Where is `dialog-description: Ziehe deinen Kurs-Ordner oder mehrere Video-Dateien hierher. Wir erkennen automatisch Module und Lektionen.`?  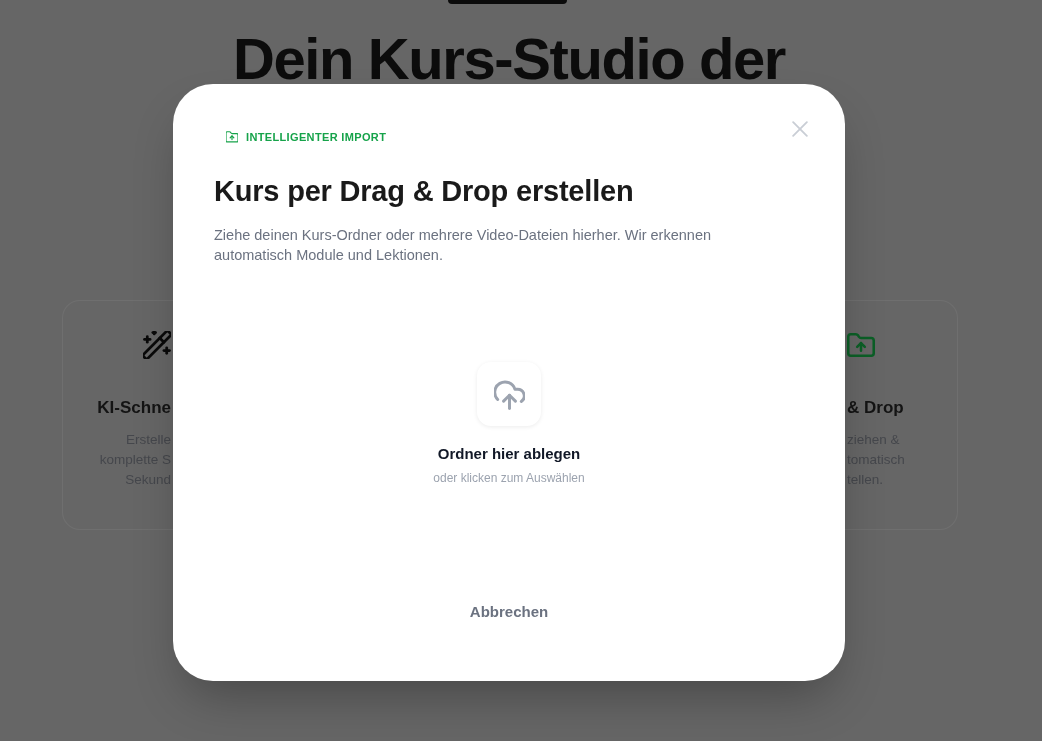
dialog-description: Ziehe deinen Kurs-Ordner oder mehrere Video-Dateien hierher. Wir erkennen automatisch Module und Lektionen. is located at coordinates (463, 245).